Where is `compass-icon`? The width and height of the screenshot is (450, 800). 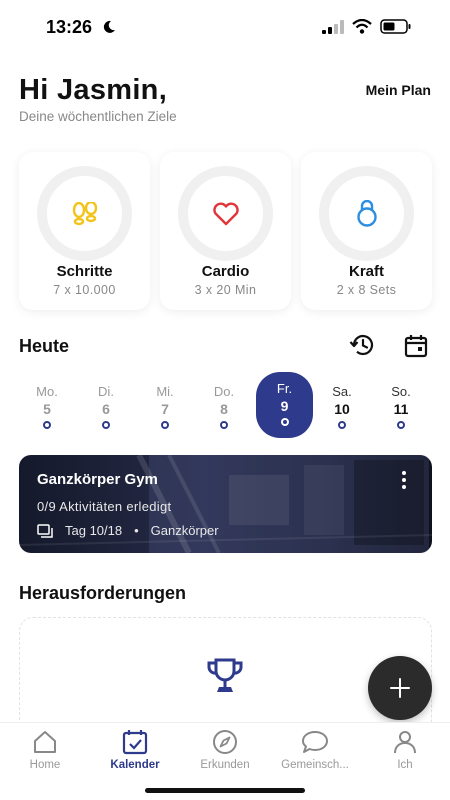
compass-icon is located at coordinates (225, 742).